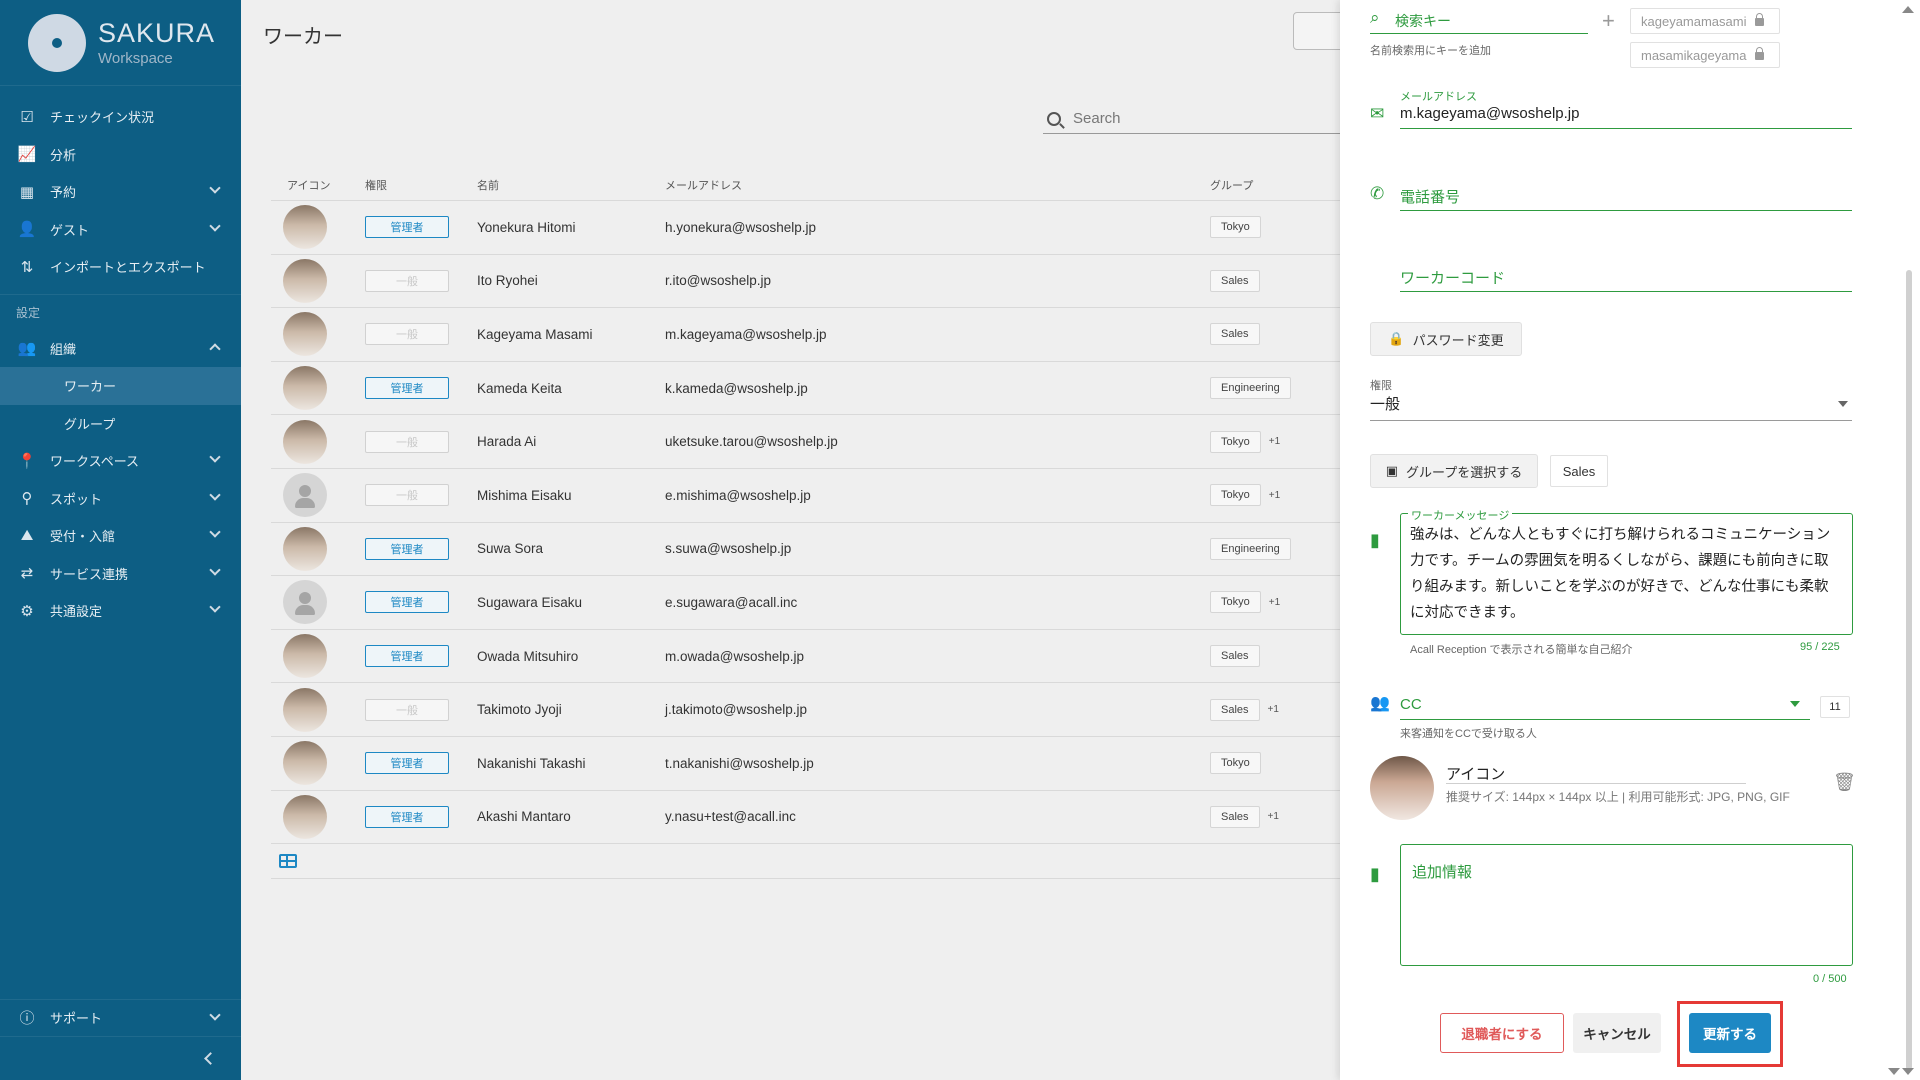 This screenshot has width=1920, height=1080. I want to click on select-group-button: ▣ グループを選択する, so click(1454, 471).